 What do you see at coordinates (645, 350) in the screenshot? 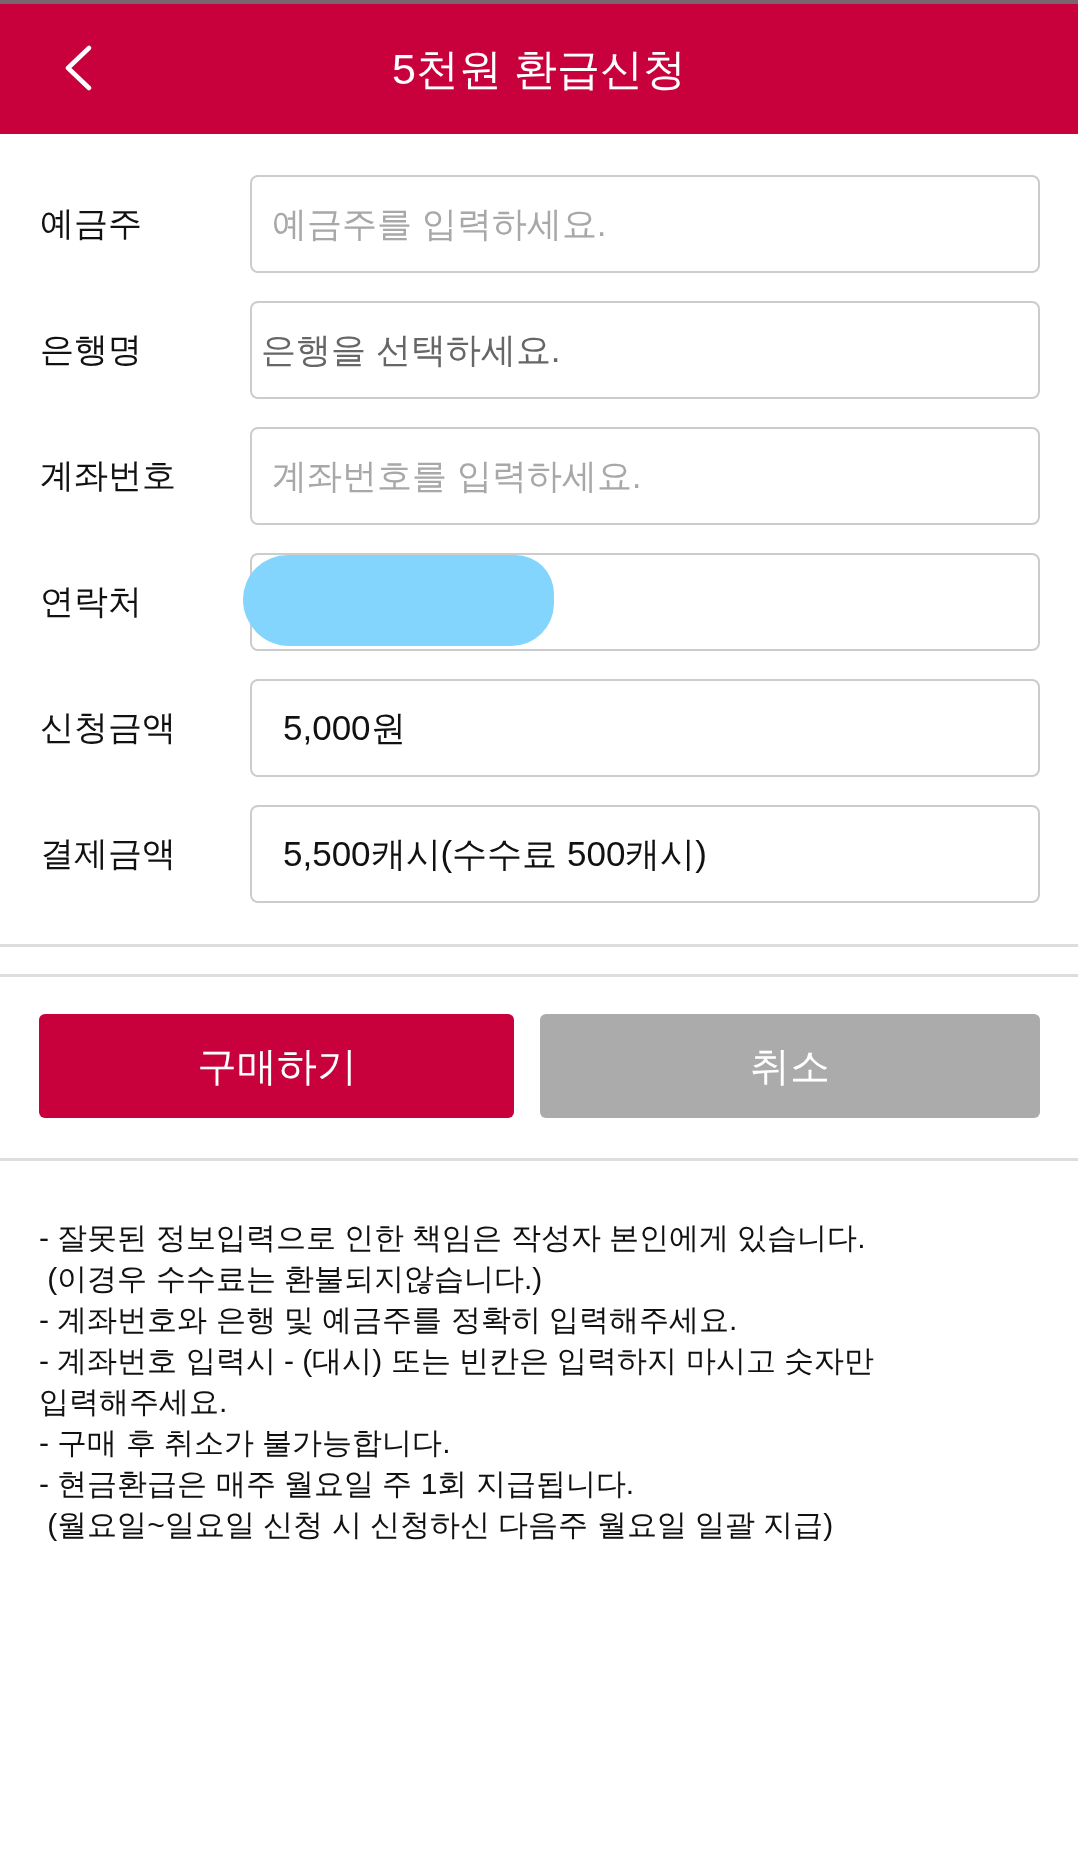
I see `select-field: 은행을 선택하세요.` at bounding box center [645, 350].